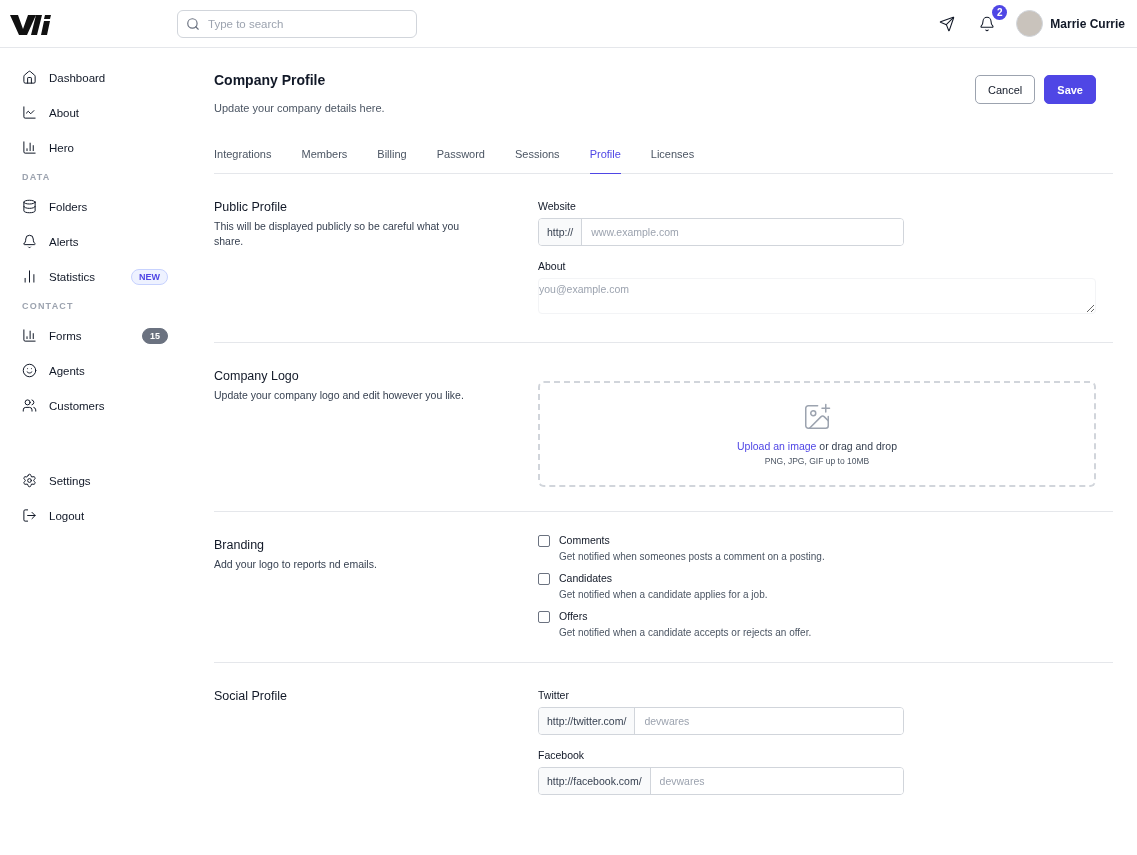 The height and width of the screenshot is (855, 1137). Describe the element at coordinates (106, 335) in the screenshot. I see `sidebar-item: Forms 15` at that location.